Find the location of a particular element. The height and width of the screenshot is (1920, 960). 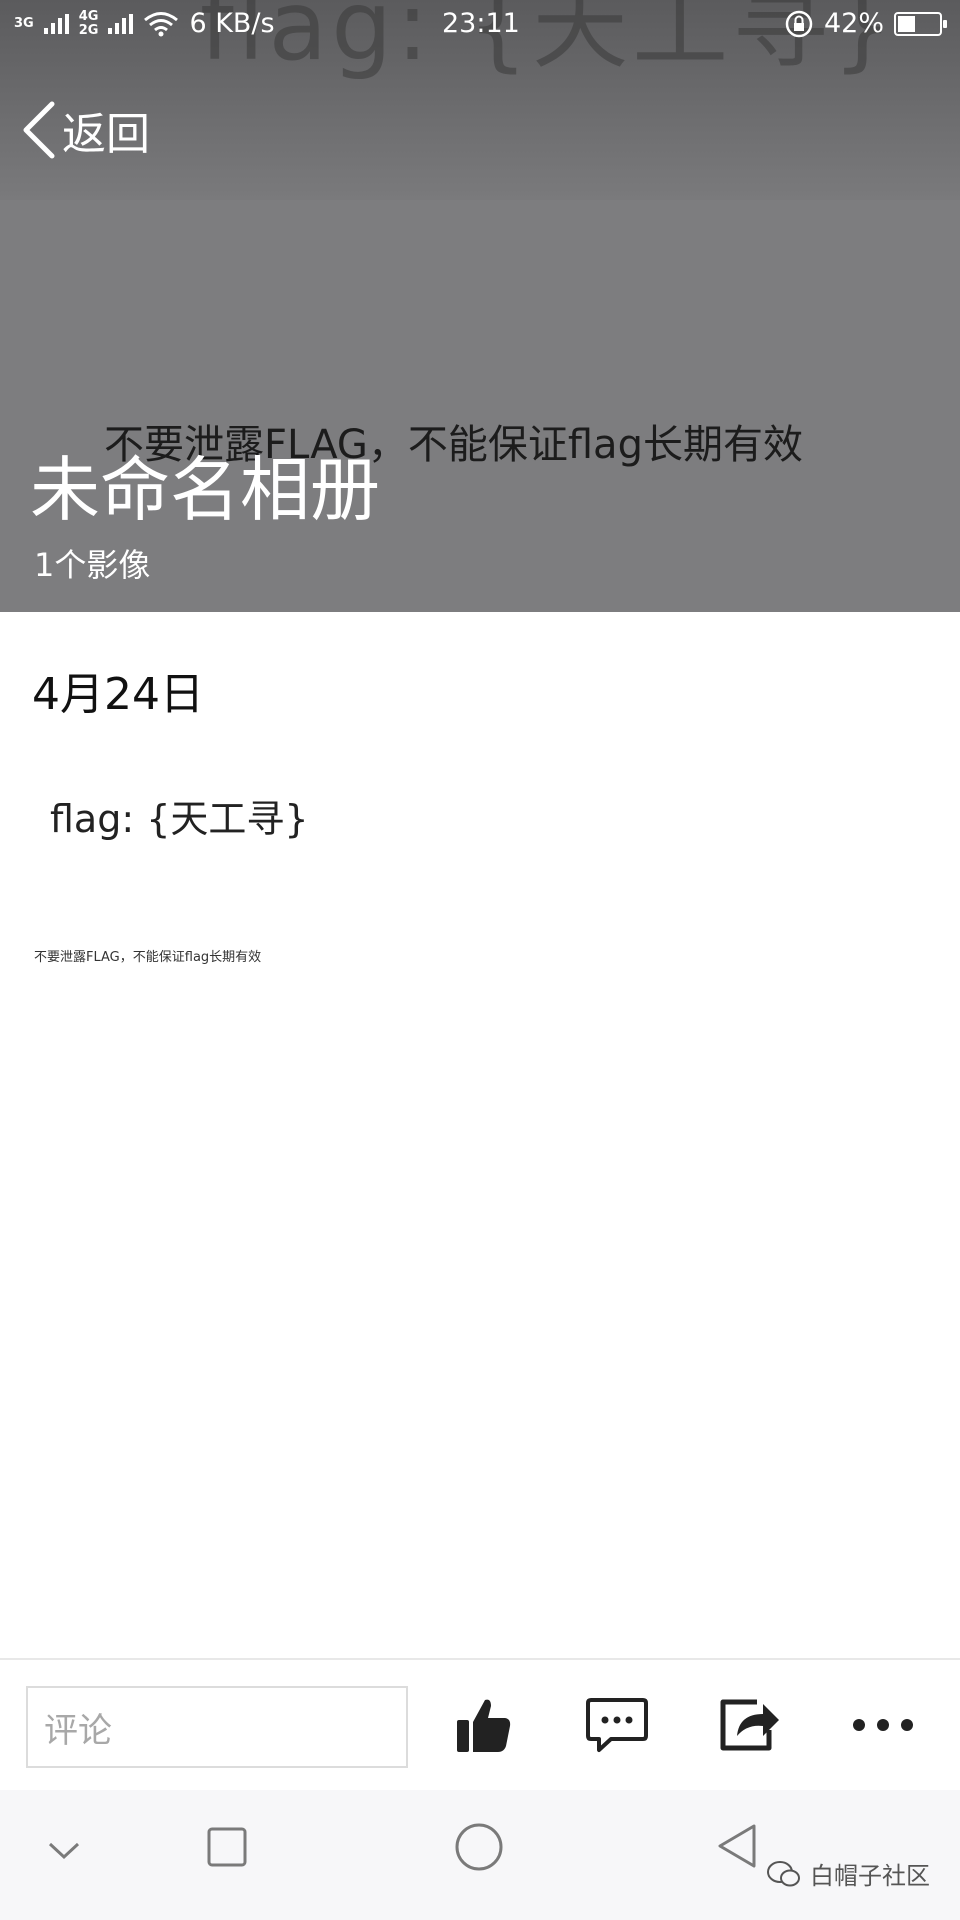

back-icon is located at coordinates (736, 1846).